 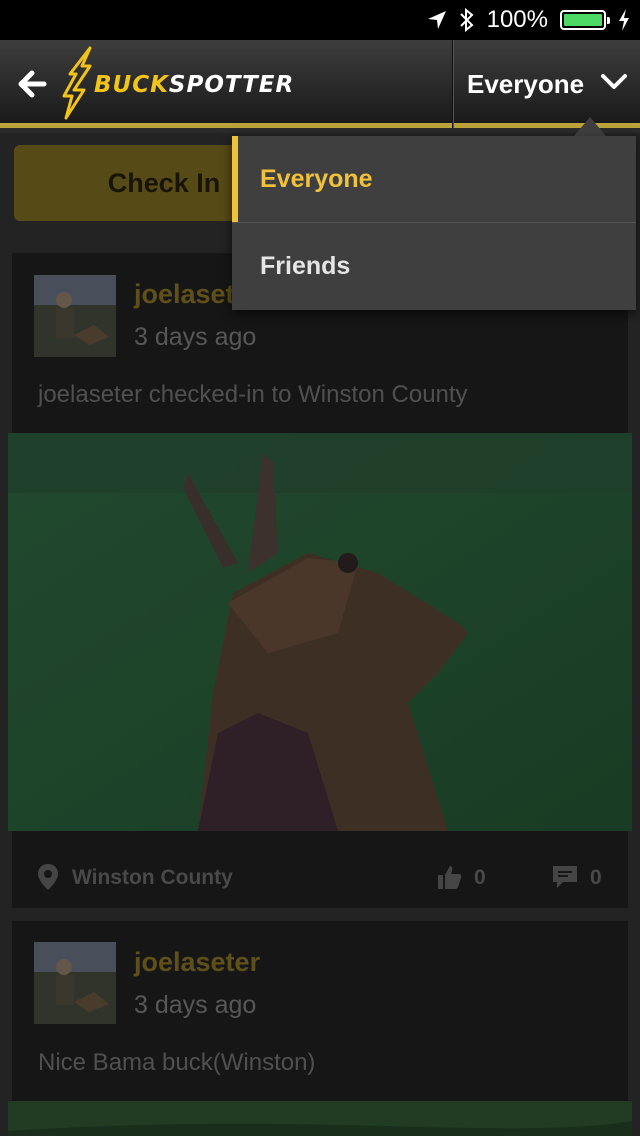 What do you see at coordinates (466, 20) in the screenshot?
I see `bluetooth-icon` at bounding box center [466, 20].